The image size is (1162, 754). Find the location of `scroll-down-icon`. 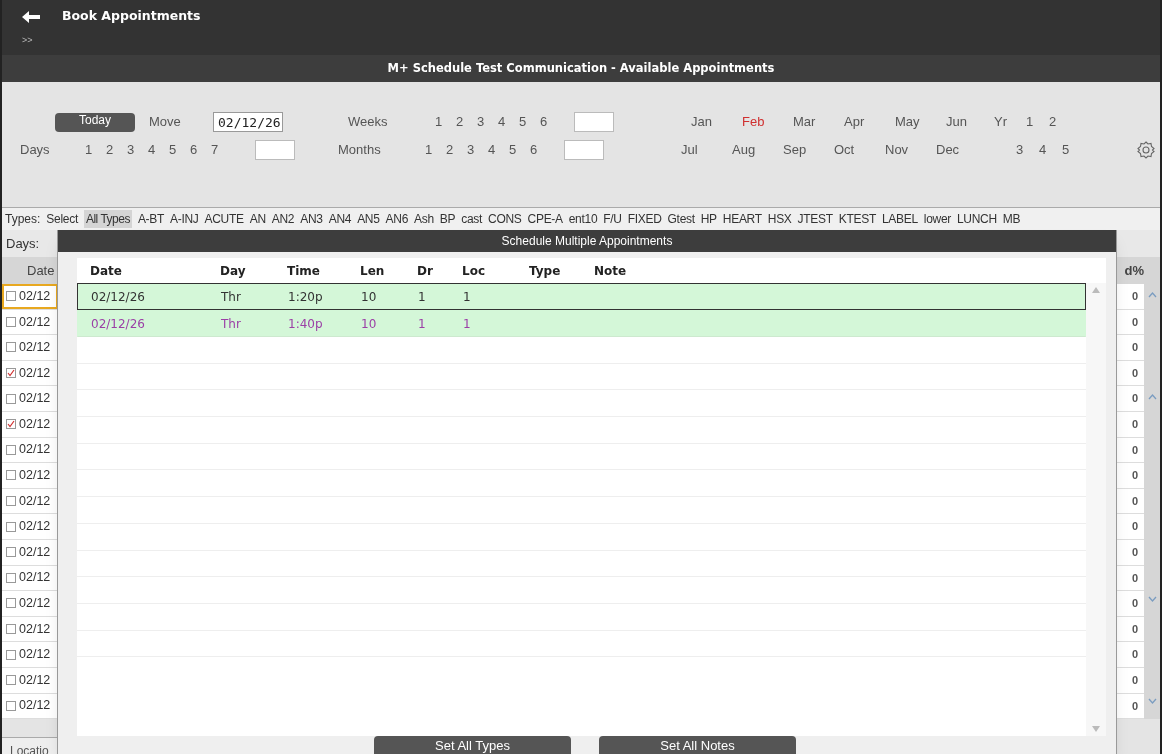

scroll-down-icon is located at coordinates (1096, 729).